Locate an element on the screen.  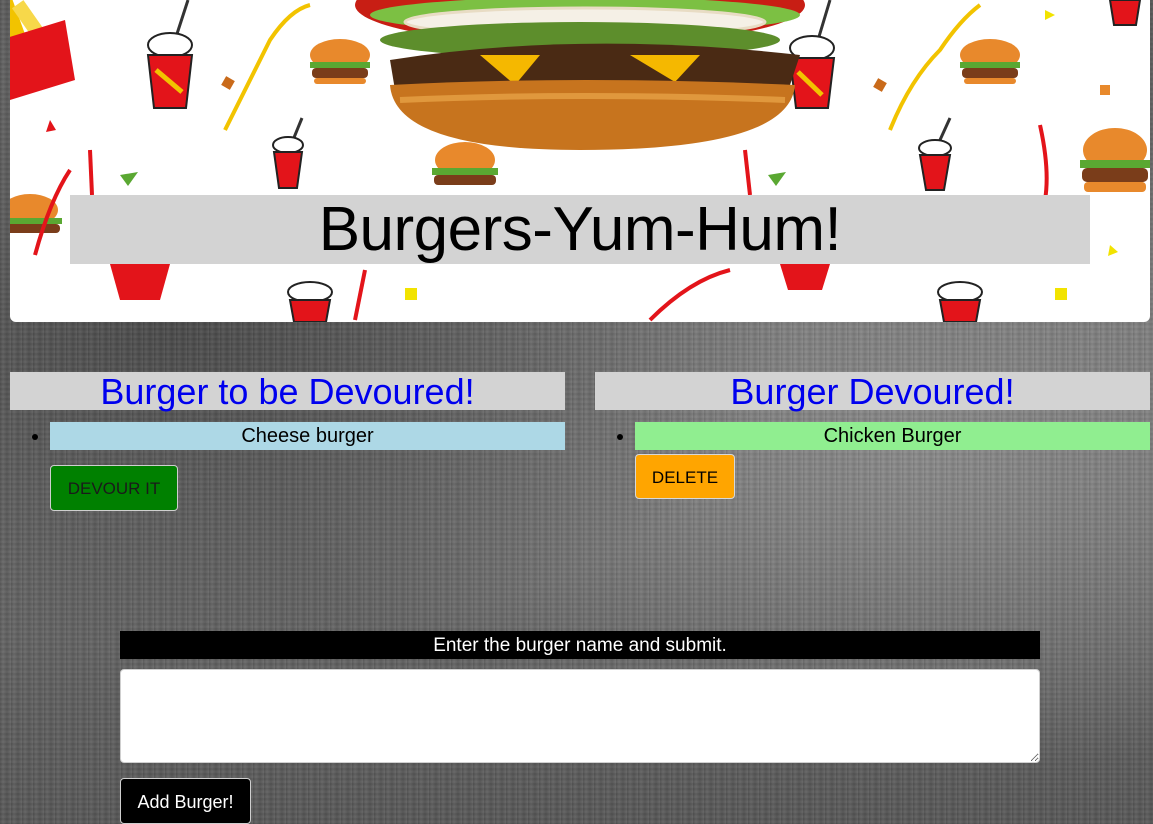
devoured-header: Burger Devoured! is located at coordinates (872, 392).